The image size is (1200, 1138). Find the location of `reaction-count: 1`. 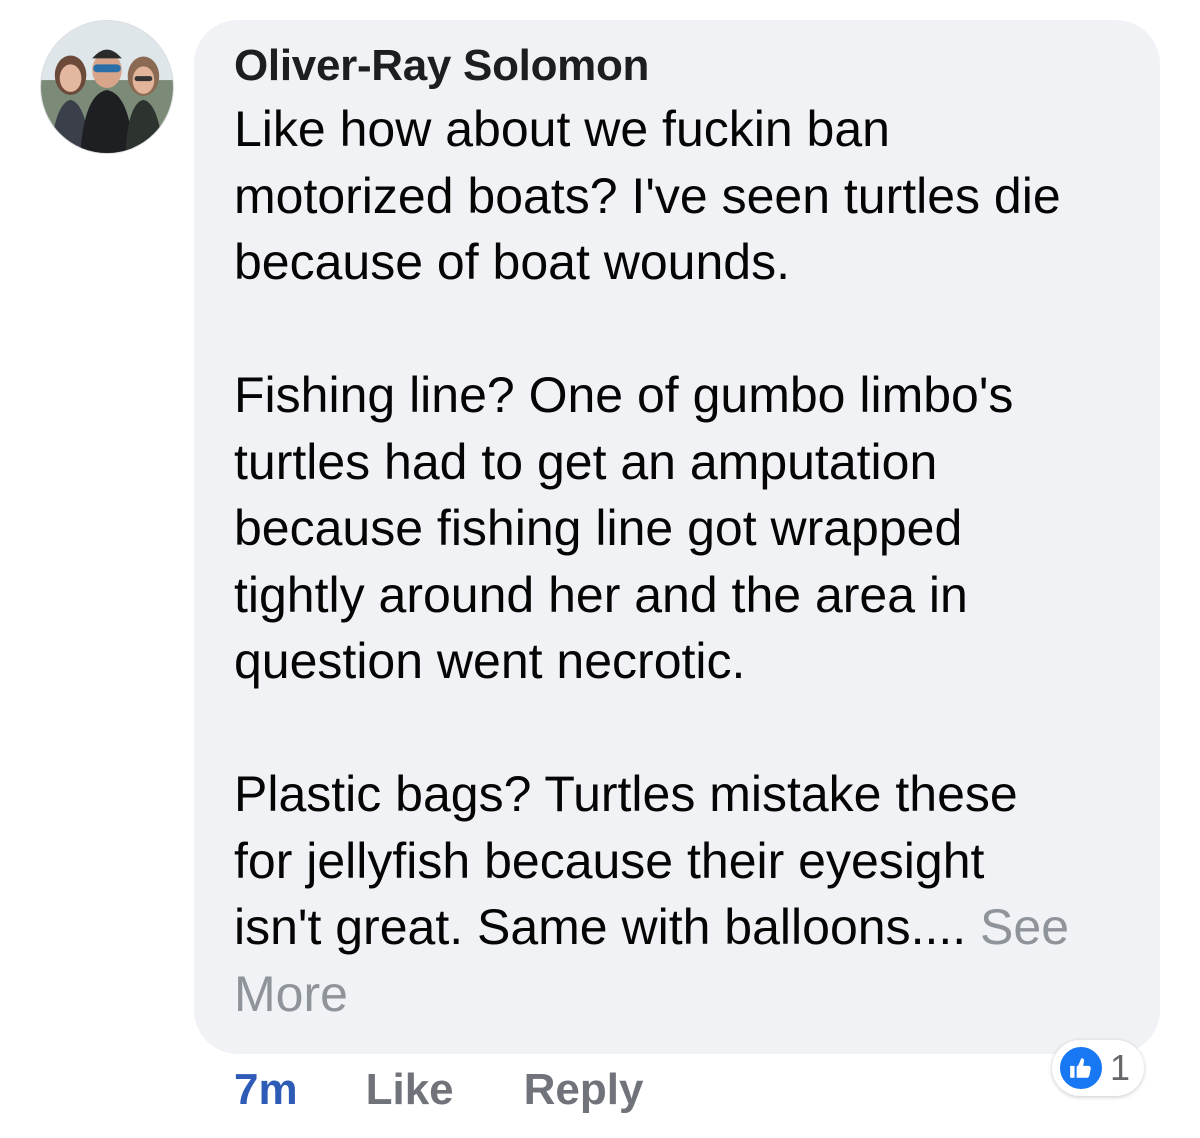

reaction-count: 1 is located at coordinates (1120, 1067).